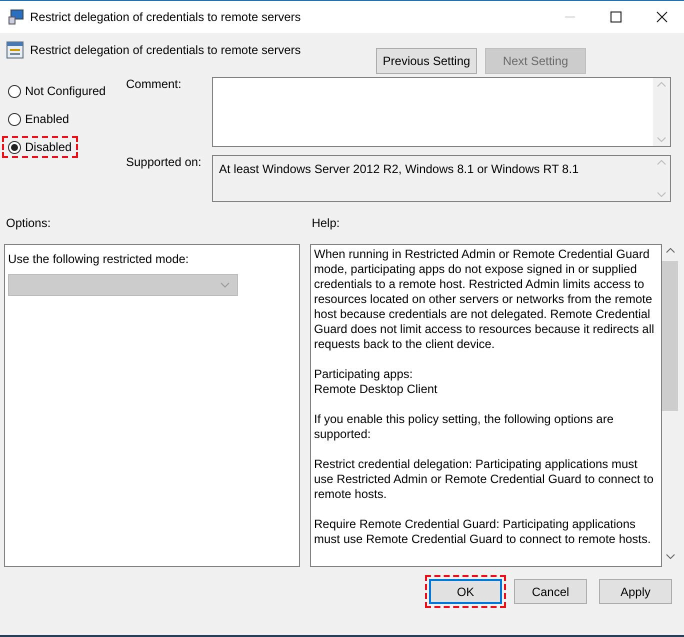 The height and width of the screenshot is (637, 684). Describe the element at coordinates (15, 50) in the screenshot. I see `policy-icon` at that location.